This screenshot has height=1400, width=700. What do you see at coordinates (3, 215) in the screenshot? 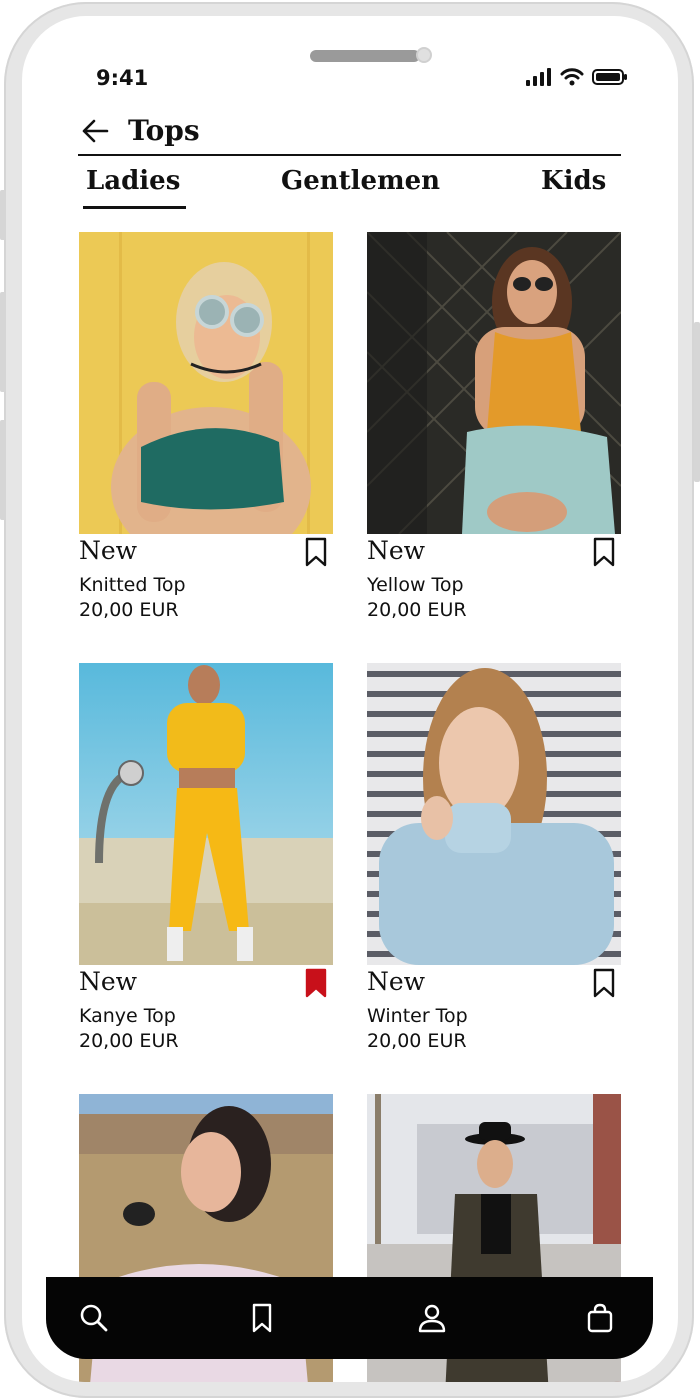
I see `side-button-mute` at bounding box center [3, 215].